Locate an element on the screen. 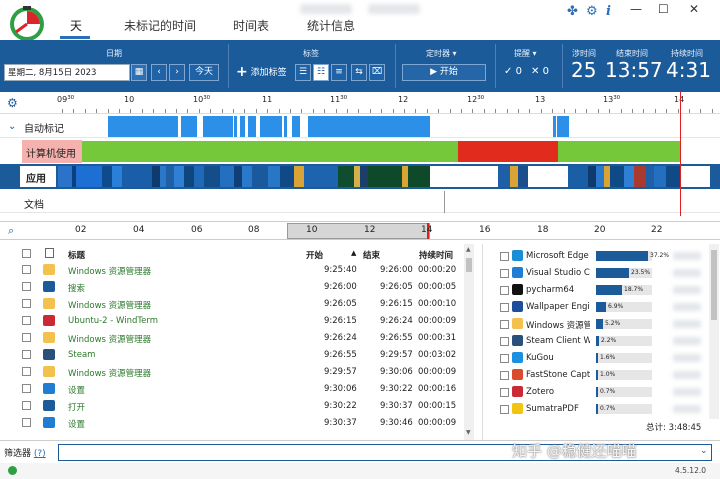  app-list-scrollbar is located at coordinates (714, 331).